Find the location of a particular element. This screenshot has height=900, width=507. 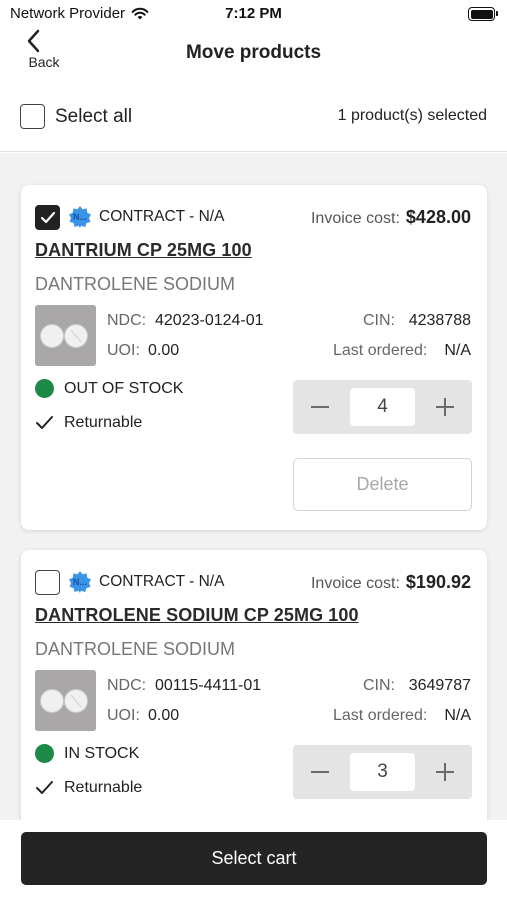

product-name-link: DANTRIUM CP 25MG 100 is located at coordinates (143, 250).